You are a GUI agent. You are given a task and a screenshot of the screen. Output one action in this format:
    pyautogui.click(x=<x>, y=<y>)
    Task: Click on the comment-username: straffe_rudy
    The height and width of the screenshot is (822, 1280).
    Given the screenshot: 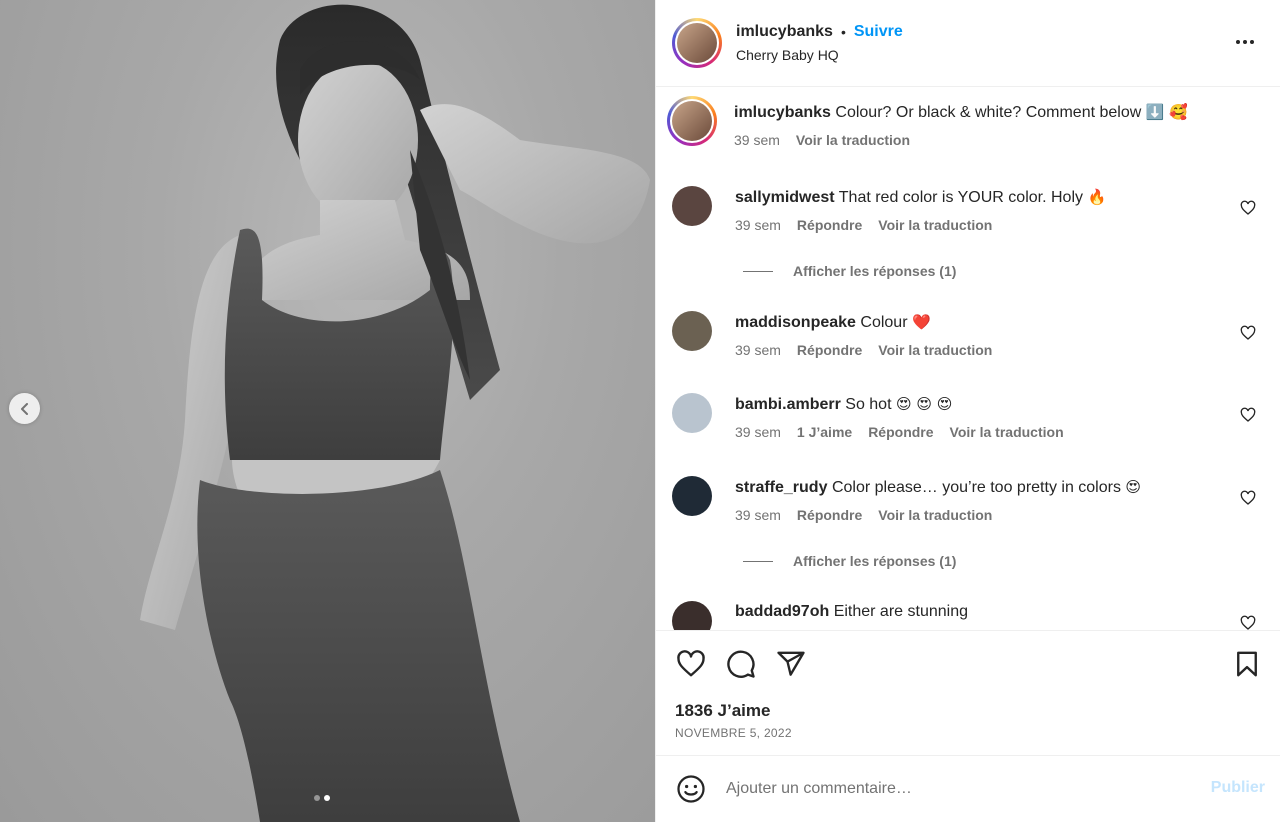 What is the action you would take?
    pyautogui.click(x=781, y=487)
    